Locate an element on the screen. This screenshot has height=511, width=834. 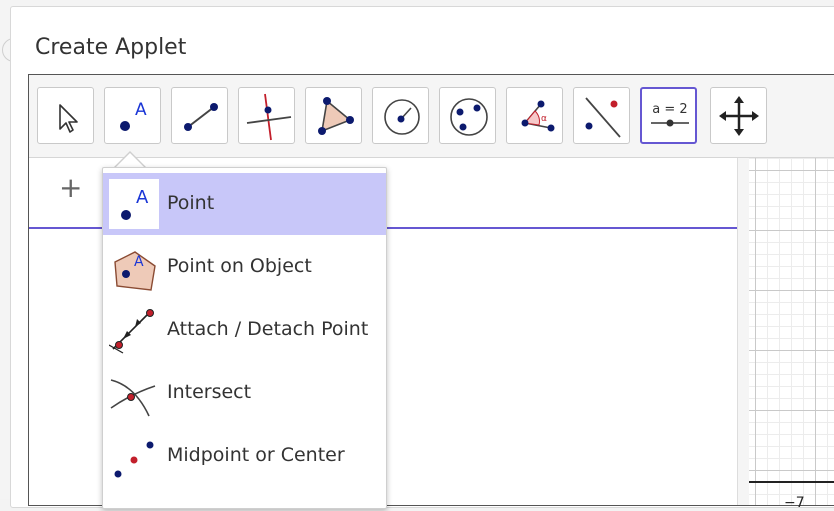
axis-tick-label: −7 is located at coordinates (794, 503).